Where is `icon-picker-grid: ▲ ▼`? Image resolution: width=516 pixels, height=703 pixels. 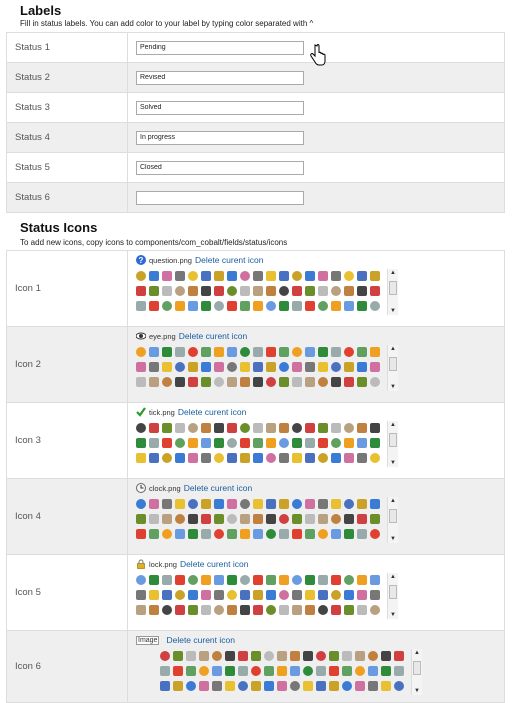 icon-picker-grid: ▲ ▼ is located at coordinates (267, 520).